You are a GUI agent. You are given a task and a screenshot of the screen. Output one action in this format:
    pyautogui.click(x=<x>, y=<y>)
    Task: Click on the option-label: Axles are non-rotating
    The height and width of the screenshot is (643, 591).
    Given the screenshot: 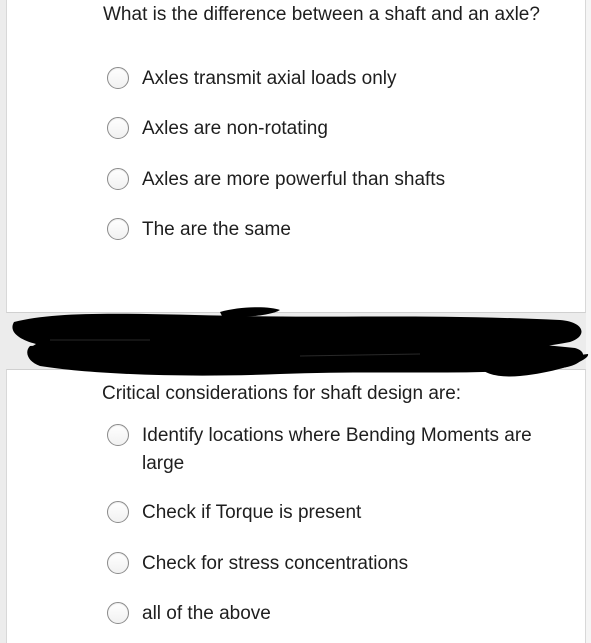 What is the action you would take?
    pyautogui.click(x=235, y=128)
    